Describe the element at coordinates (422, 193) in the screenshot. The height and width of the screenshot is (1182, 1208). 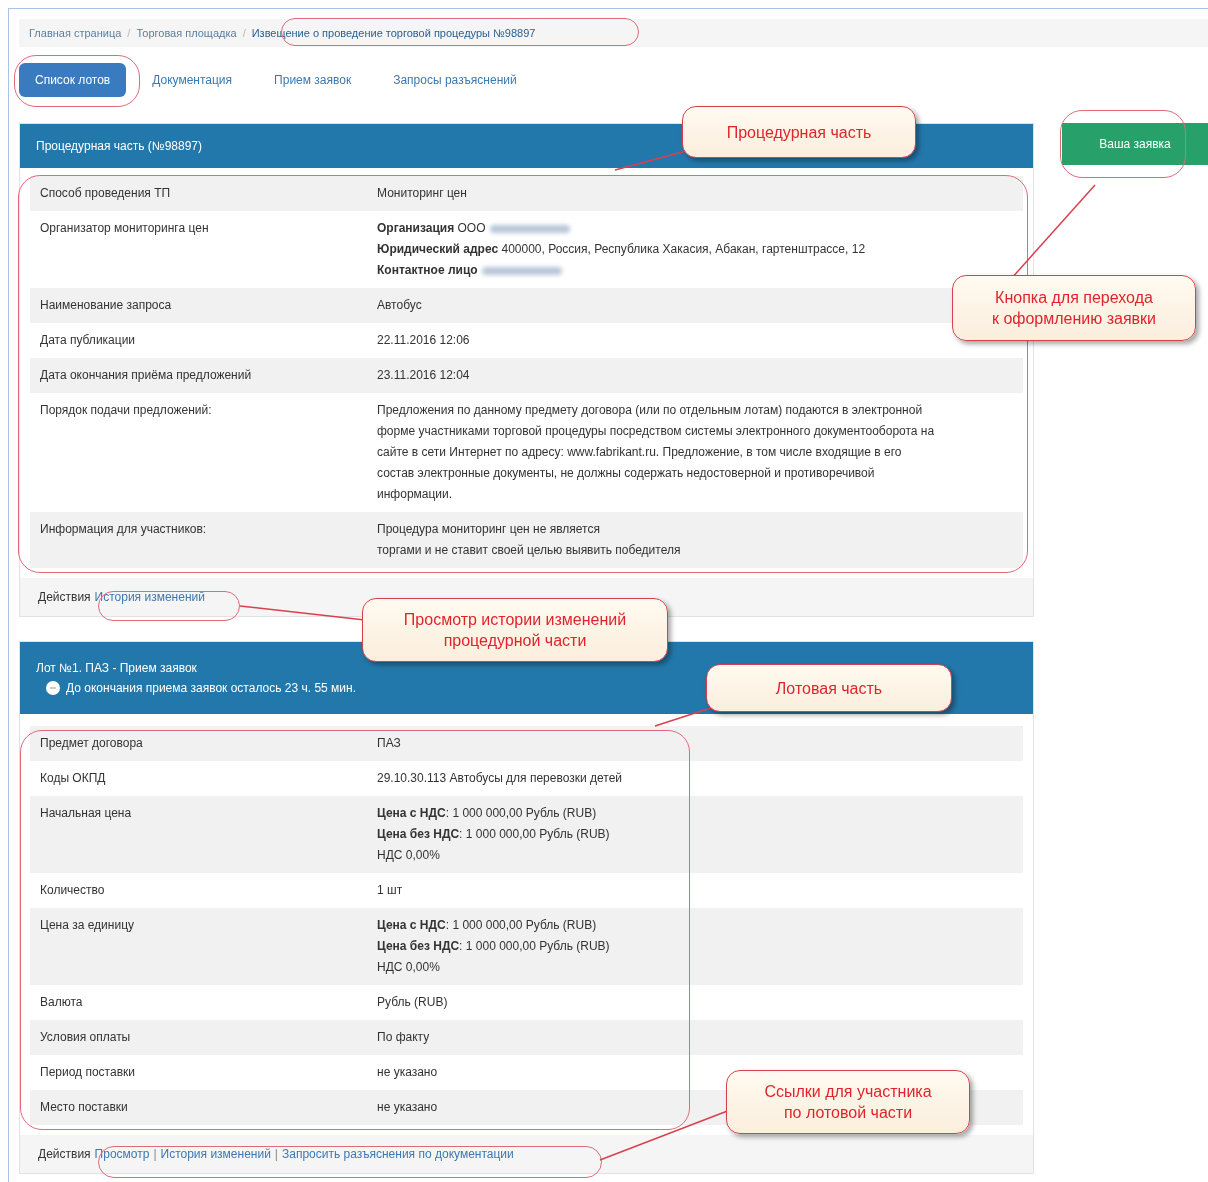
I see `table-cell-text: Мониторинг цен` at that location.